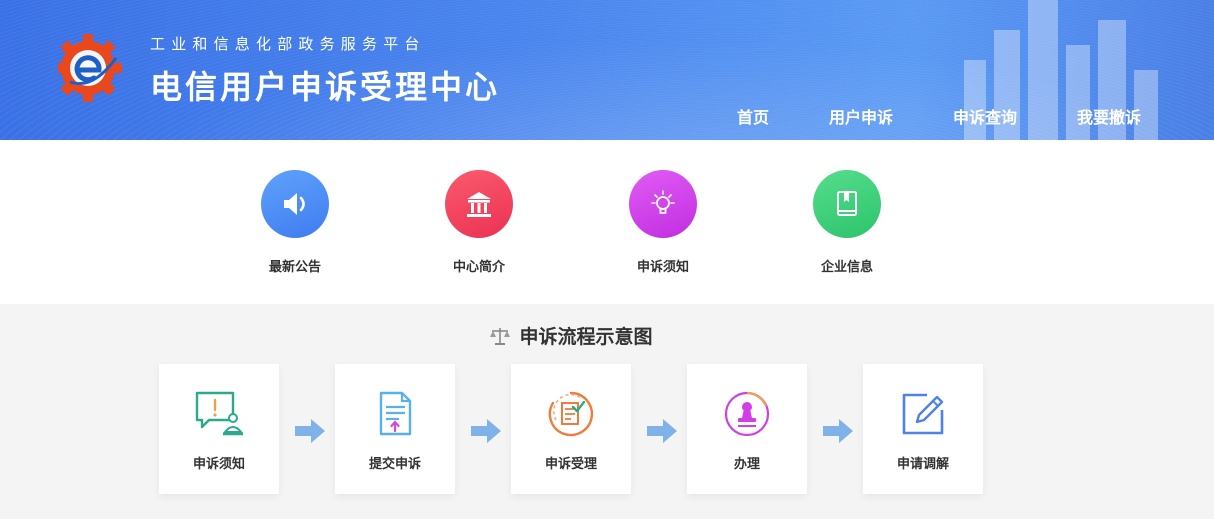 Image resolution: width=1214 pixels, height=519 pixels. What do you see at coordinates (90, 68) in the screenshot?
I see `gear-e-logo-icon` at bounding box center [90, 68].